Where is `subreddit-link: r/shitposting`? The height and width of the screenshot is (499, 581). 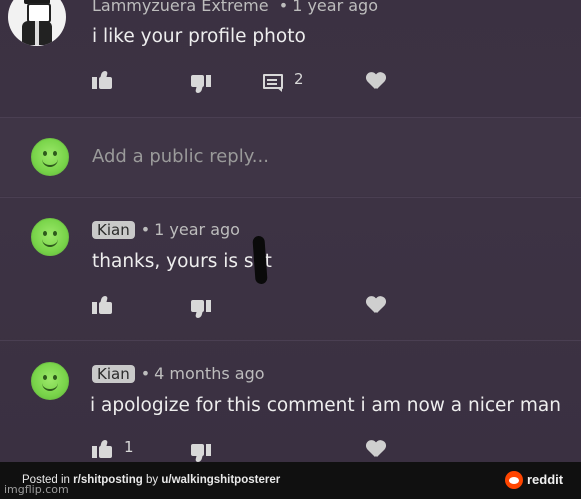 subreddit-link: r/shitposting is located at coordinates (108, 480).